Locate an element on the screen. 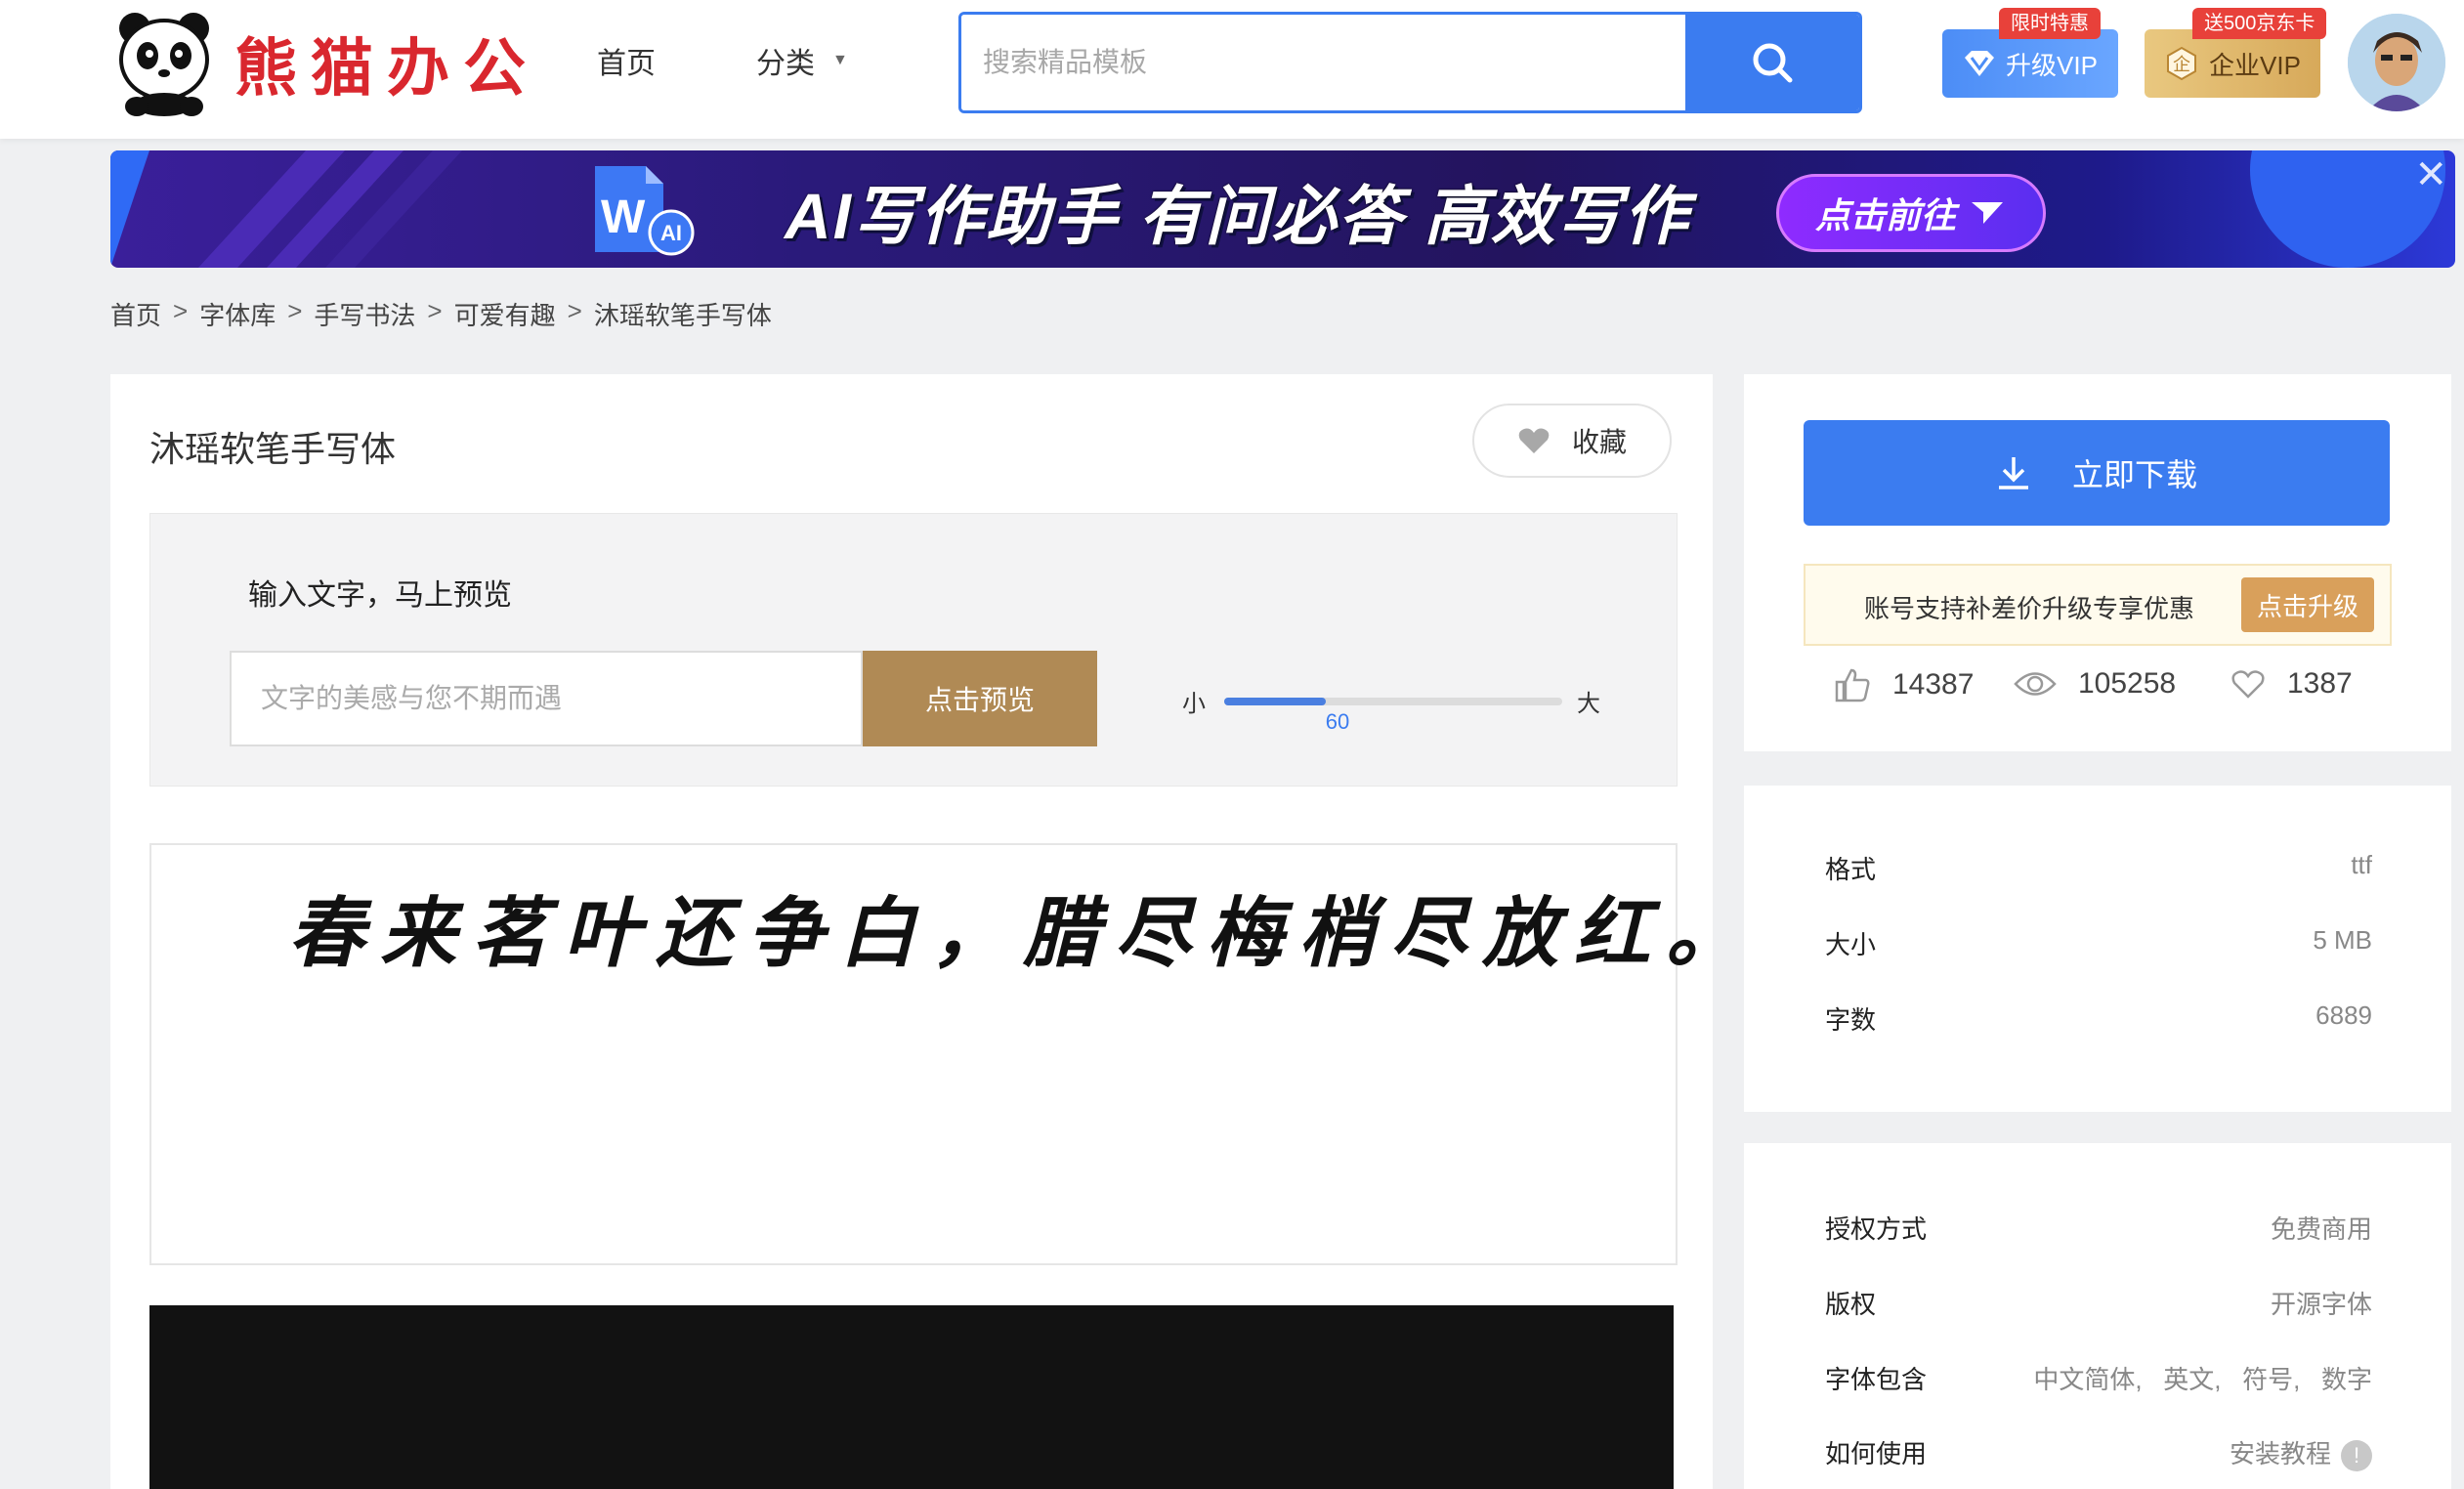  license-value: 免费商用 is located at coordinates (2321, 1229).